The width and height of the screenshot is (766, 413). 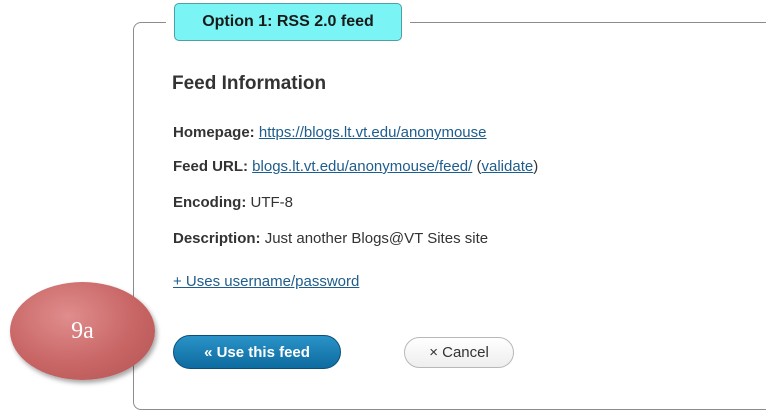 I want to click on validate-link: validate, so click(x=508, y=166).